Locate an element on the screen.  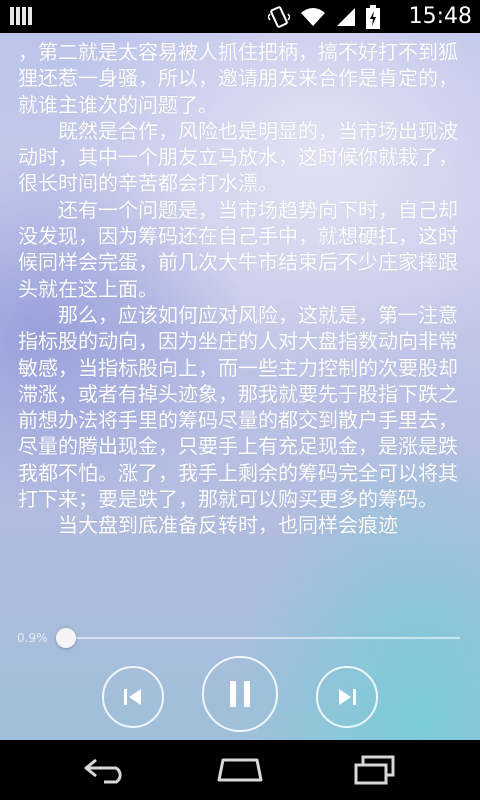
progress-thumb is located at coordinates (65, 638).